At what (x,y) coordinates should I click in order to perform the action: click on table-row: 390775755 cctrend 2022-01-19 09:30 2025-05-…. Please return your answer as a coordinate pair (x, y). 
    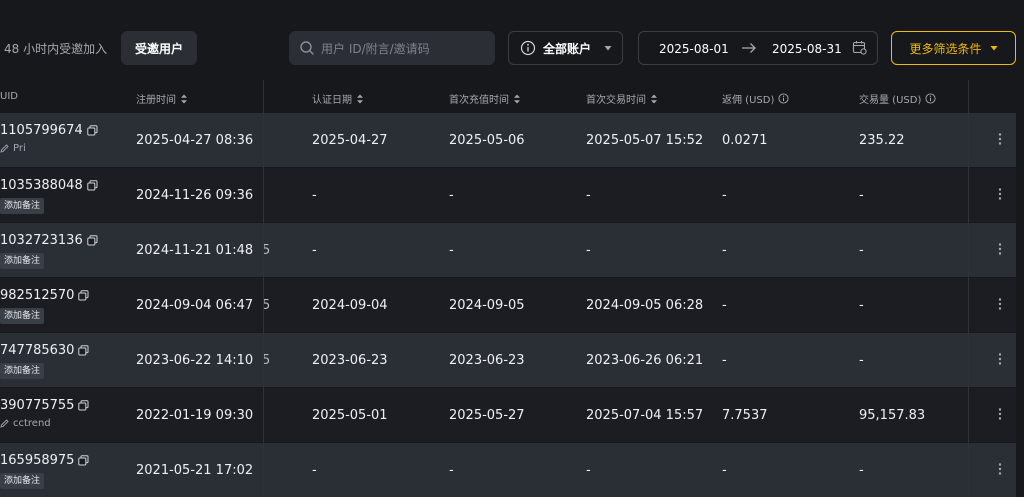
    Looking at the image, I should click on (508, 415).